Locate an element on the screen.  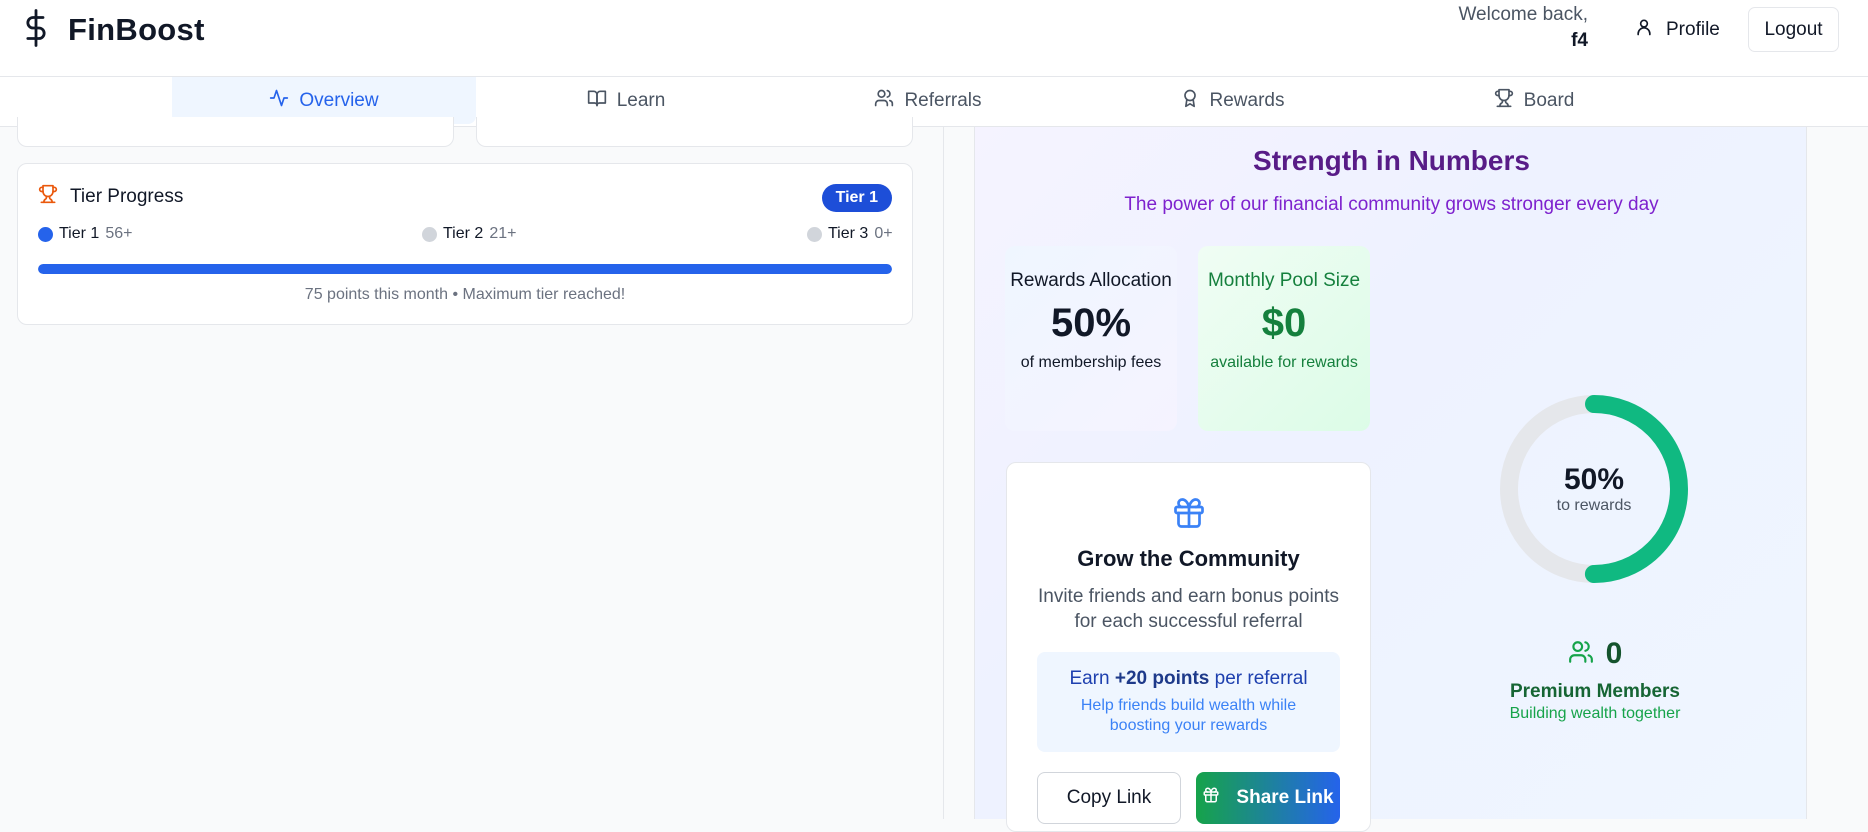
tab-label: Rewards is located at coordinates (1247, 100).